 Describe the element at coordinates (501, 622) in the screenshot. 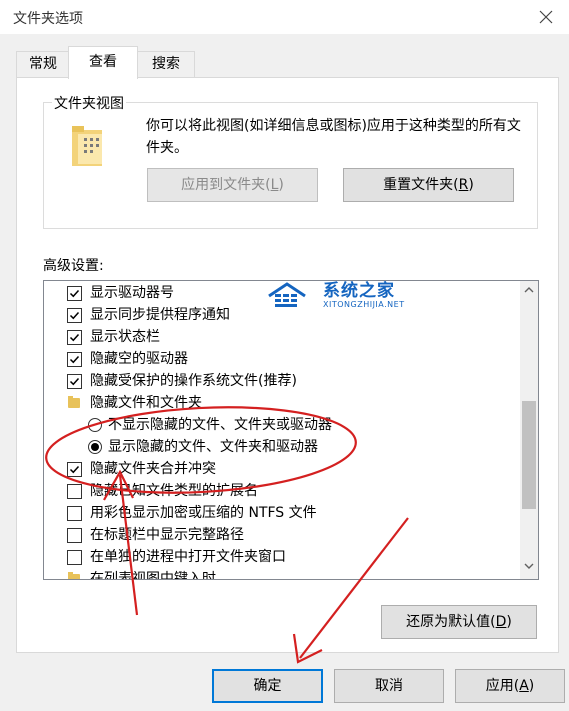

I see `restore-defaults-hotkey: D` at that location.